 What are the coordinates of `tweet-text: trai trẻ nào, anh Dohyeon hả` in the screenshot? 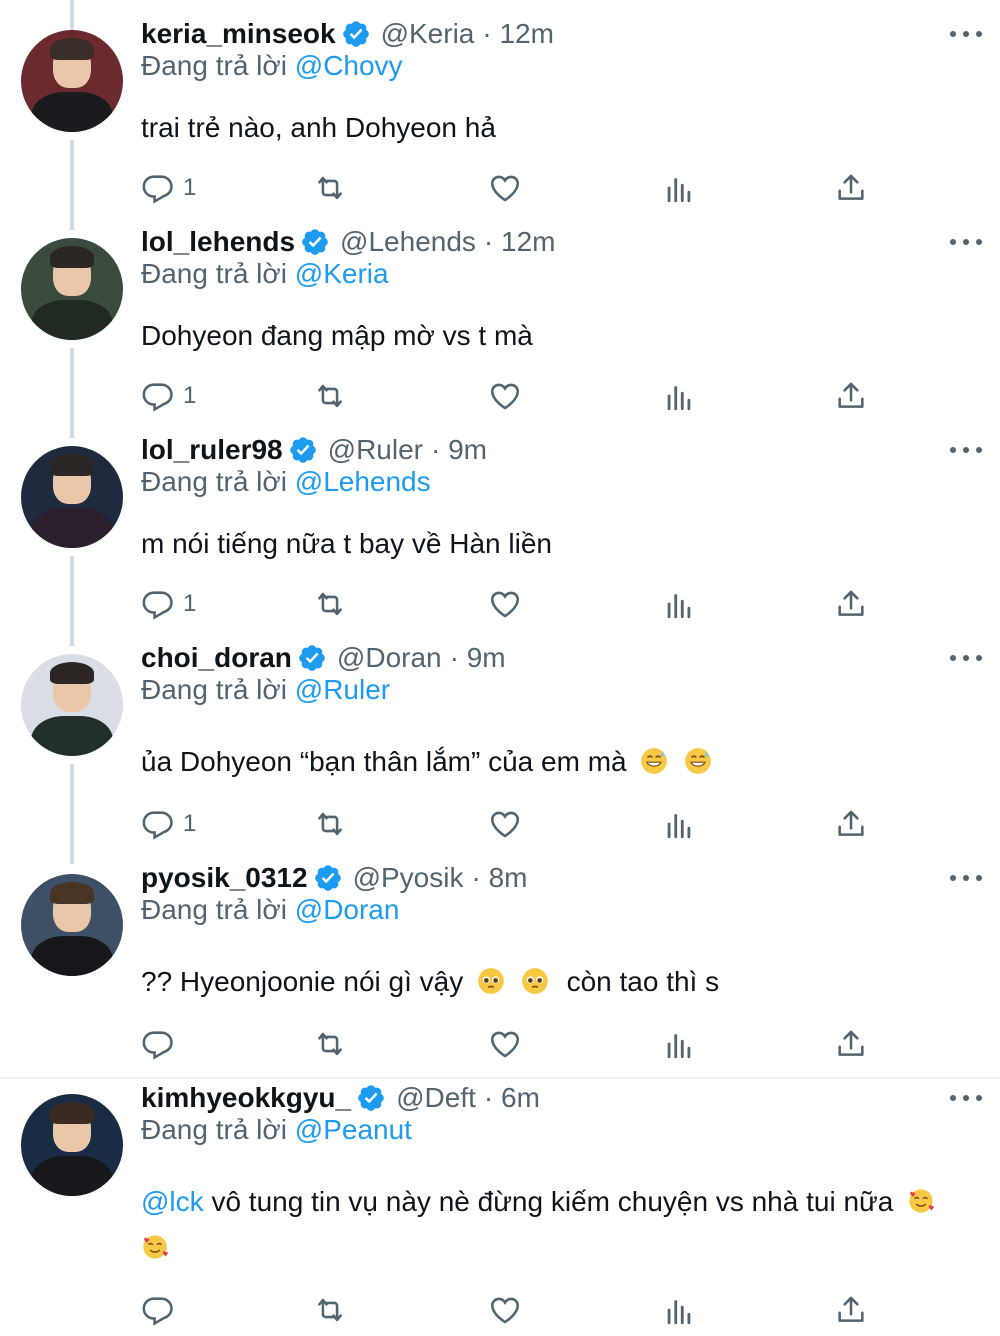 It's located at (318, 127).